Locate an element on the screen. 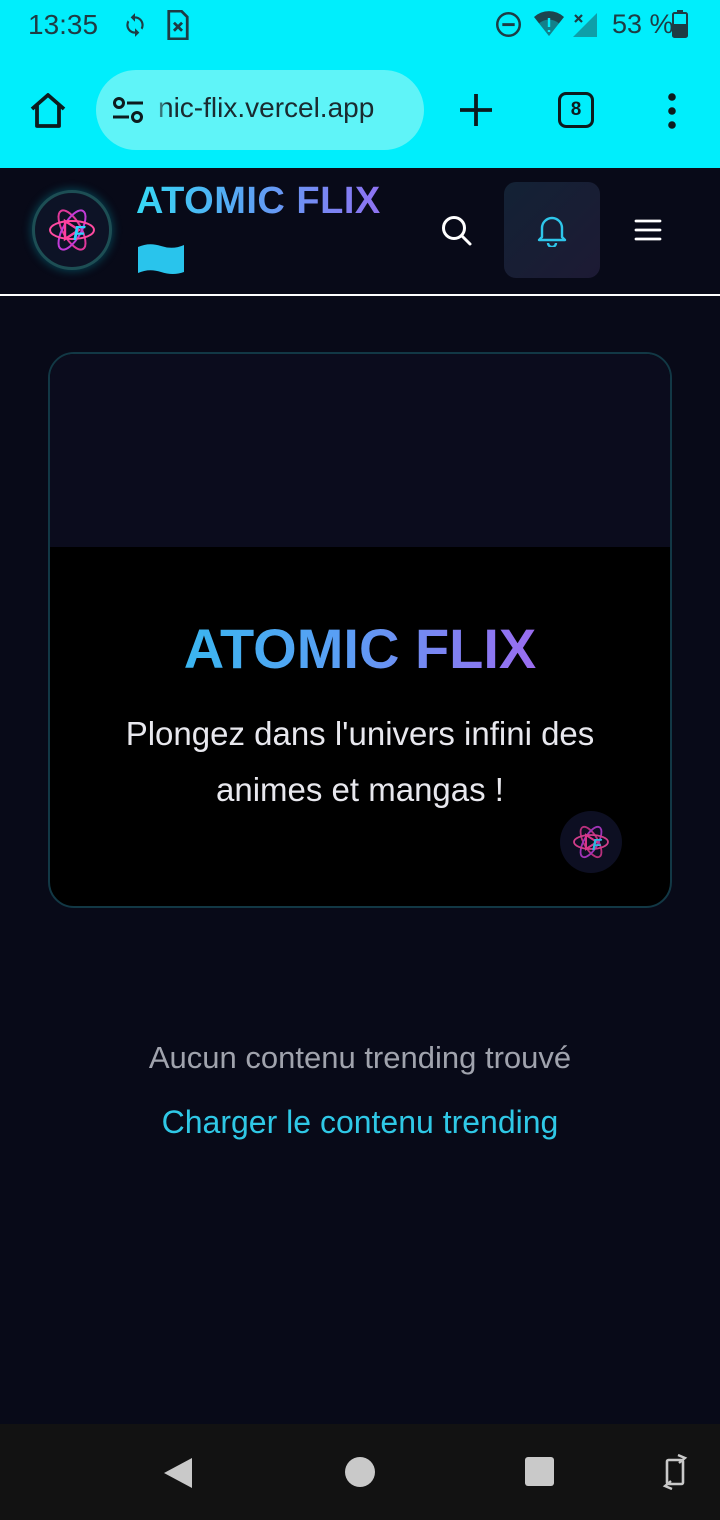  more-menu-icon is located at coordinates (672, 111).